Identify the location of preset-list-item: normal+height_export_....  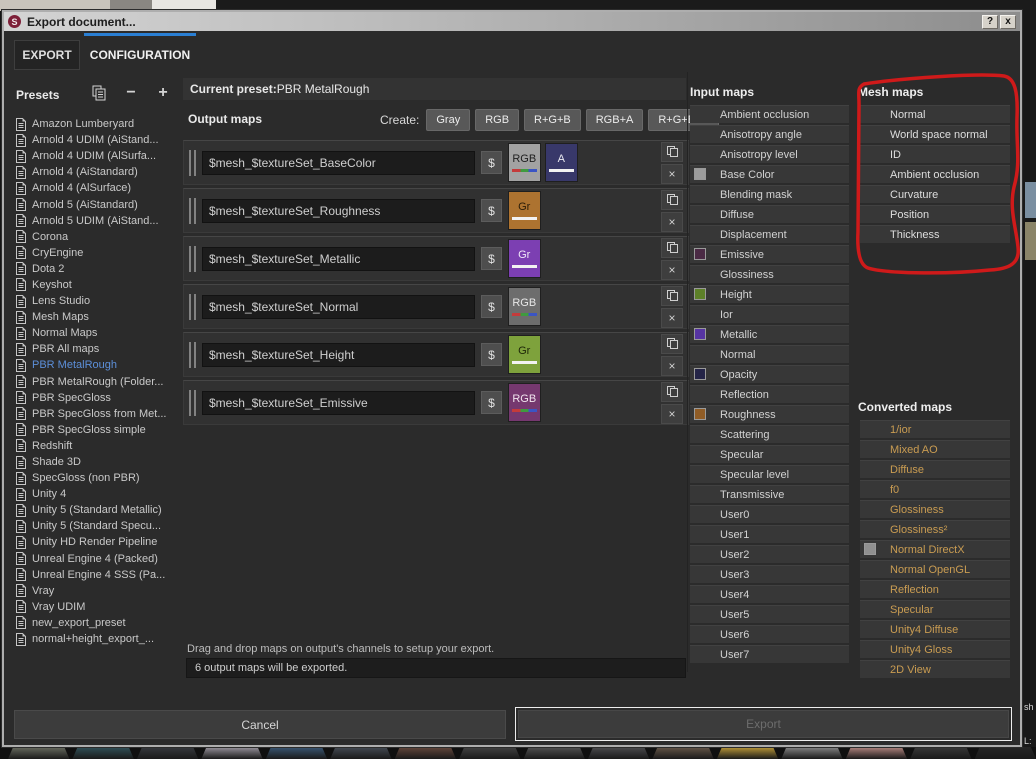
(97, 639).